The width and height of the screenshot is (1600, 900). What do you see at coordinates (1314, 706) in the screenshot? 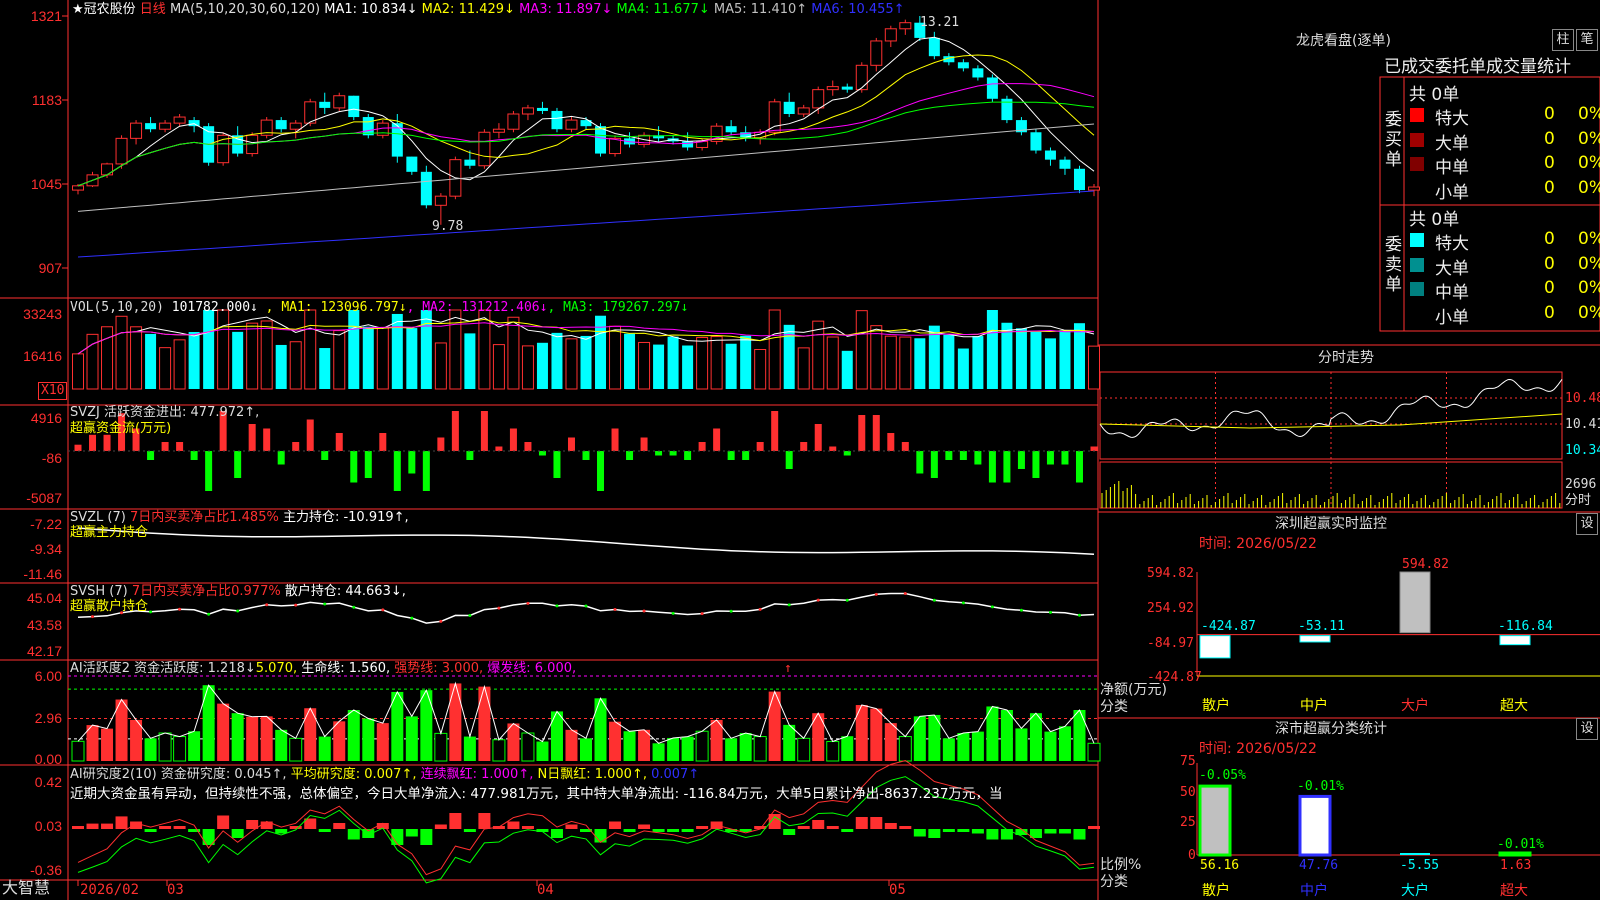
I see `sz-monitor-cat: 中户` at bounding box center [1314, 706].